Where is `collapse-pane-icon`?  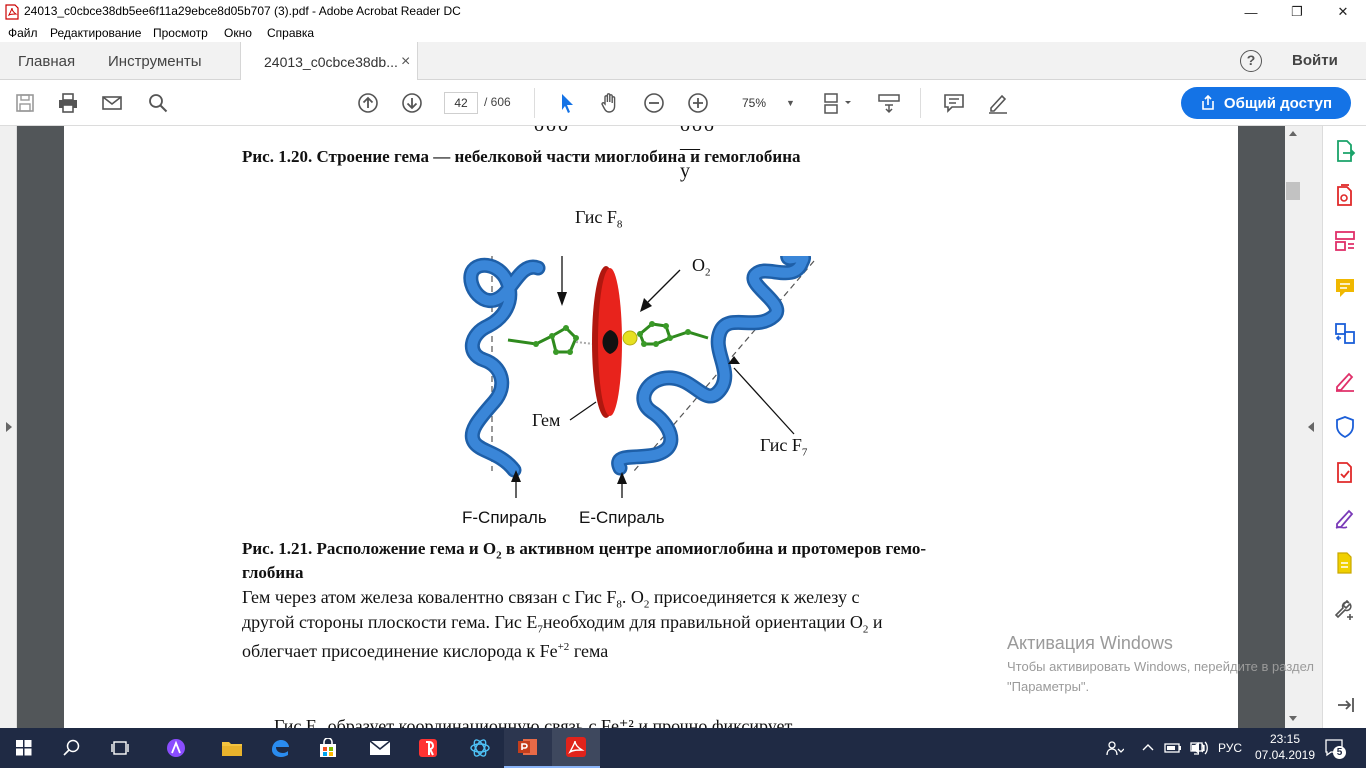
collapse-pane-icon is located at coordinates (1345, 705).